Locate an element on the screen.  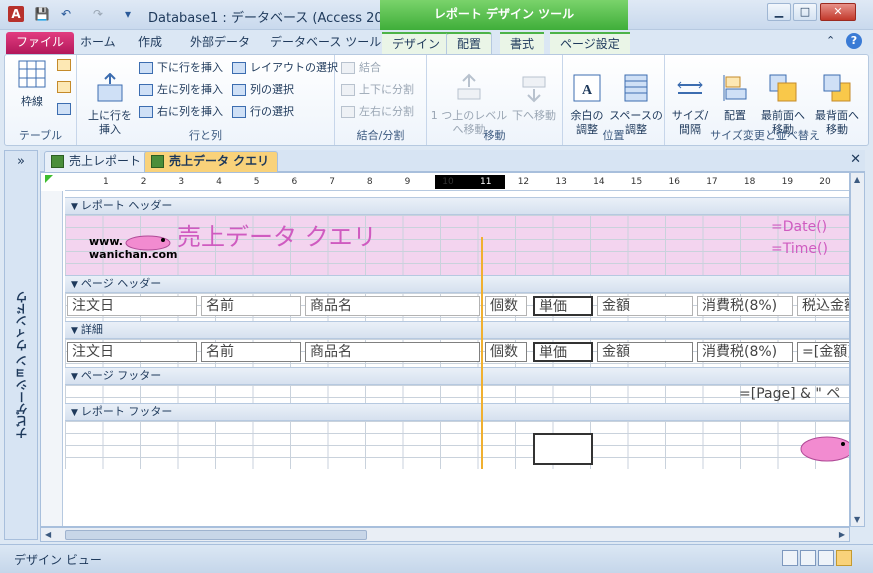
page-number-field: =[Page] & " ペ is located at coordinates (792, 395).